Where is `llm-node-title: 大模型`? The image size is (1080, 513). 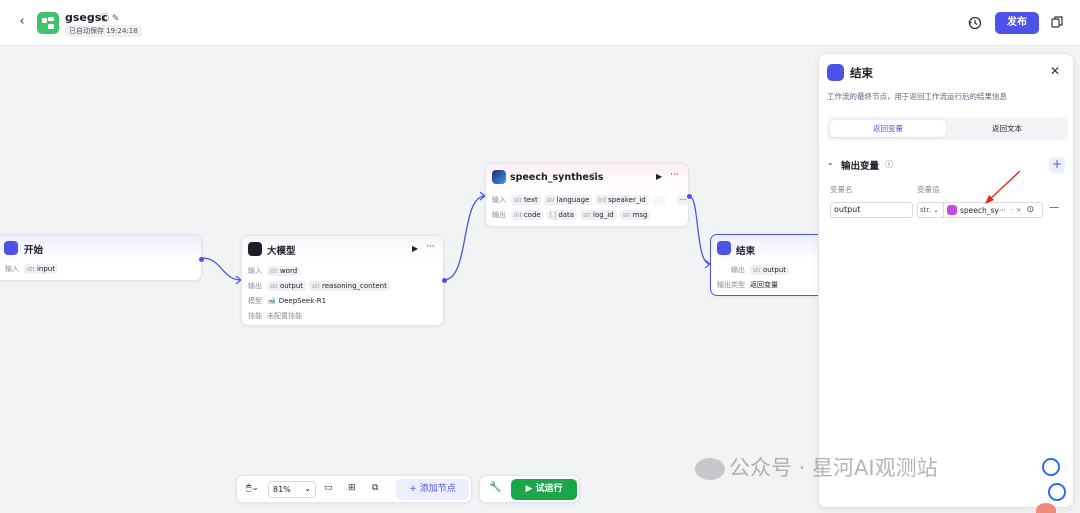
llm-node-title: 大模型 is located at coordinates (281, 251).